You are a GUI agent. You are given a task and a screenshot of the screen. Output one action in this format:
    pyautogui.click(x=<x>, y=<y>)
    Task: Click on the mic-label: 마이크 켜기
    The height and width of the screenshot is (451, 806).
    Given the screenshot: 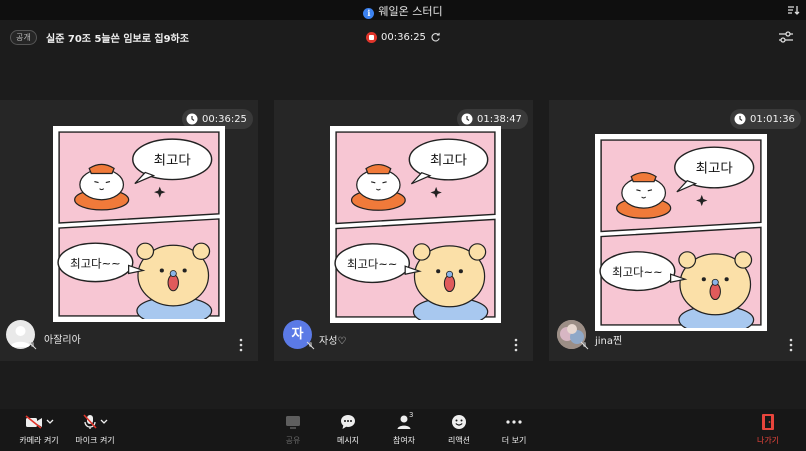 What is the action you would take?
    pyautogui.click(x=95, y=440)
    